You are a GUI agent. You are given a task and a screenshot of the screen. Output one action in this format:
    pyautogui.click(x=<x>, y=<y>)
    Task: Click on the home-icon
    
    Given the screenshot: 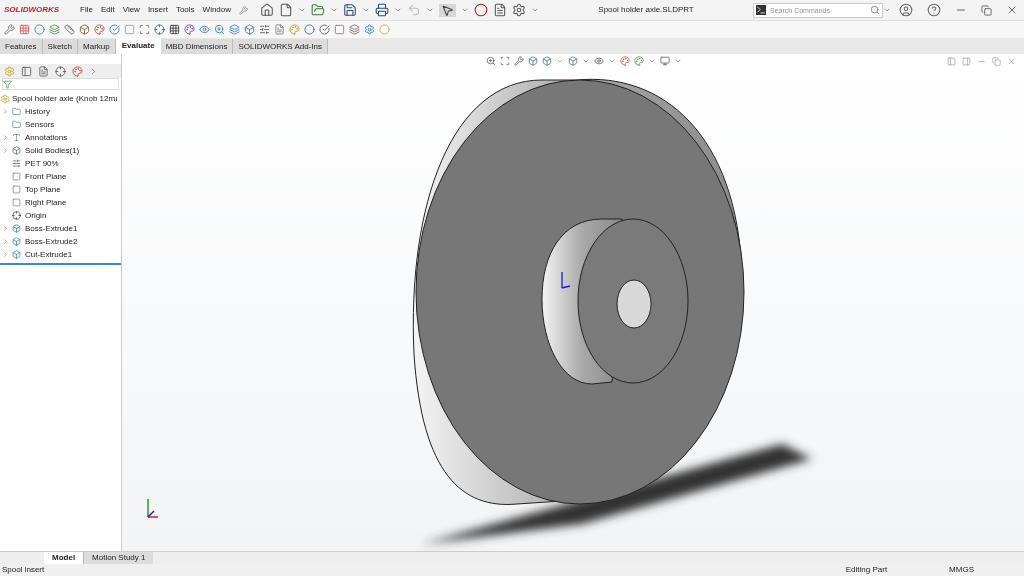 What is the action you would take?
    pyautogui.click(x=267, y=10)
    